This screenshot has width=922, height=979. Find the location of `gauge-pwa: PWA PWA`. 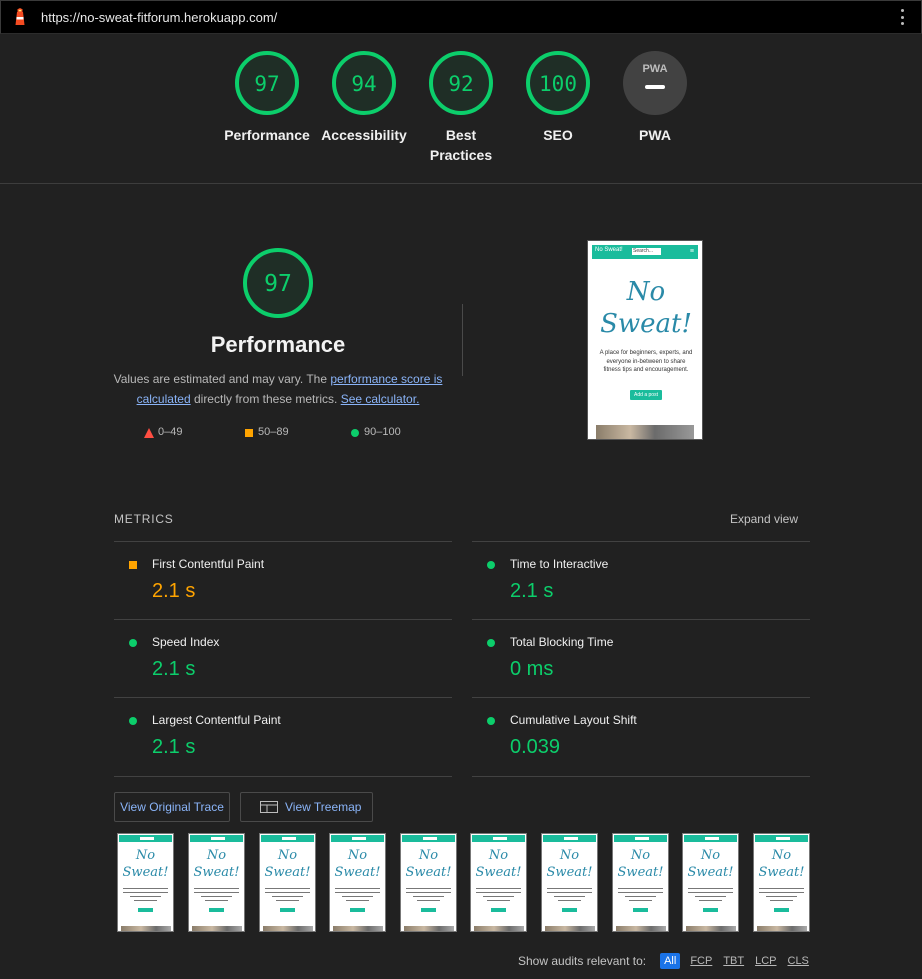

gauge-pwa: PWA PWA is located at coordinates (655, 97).